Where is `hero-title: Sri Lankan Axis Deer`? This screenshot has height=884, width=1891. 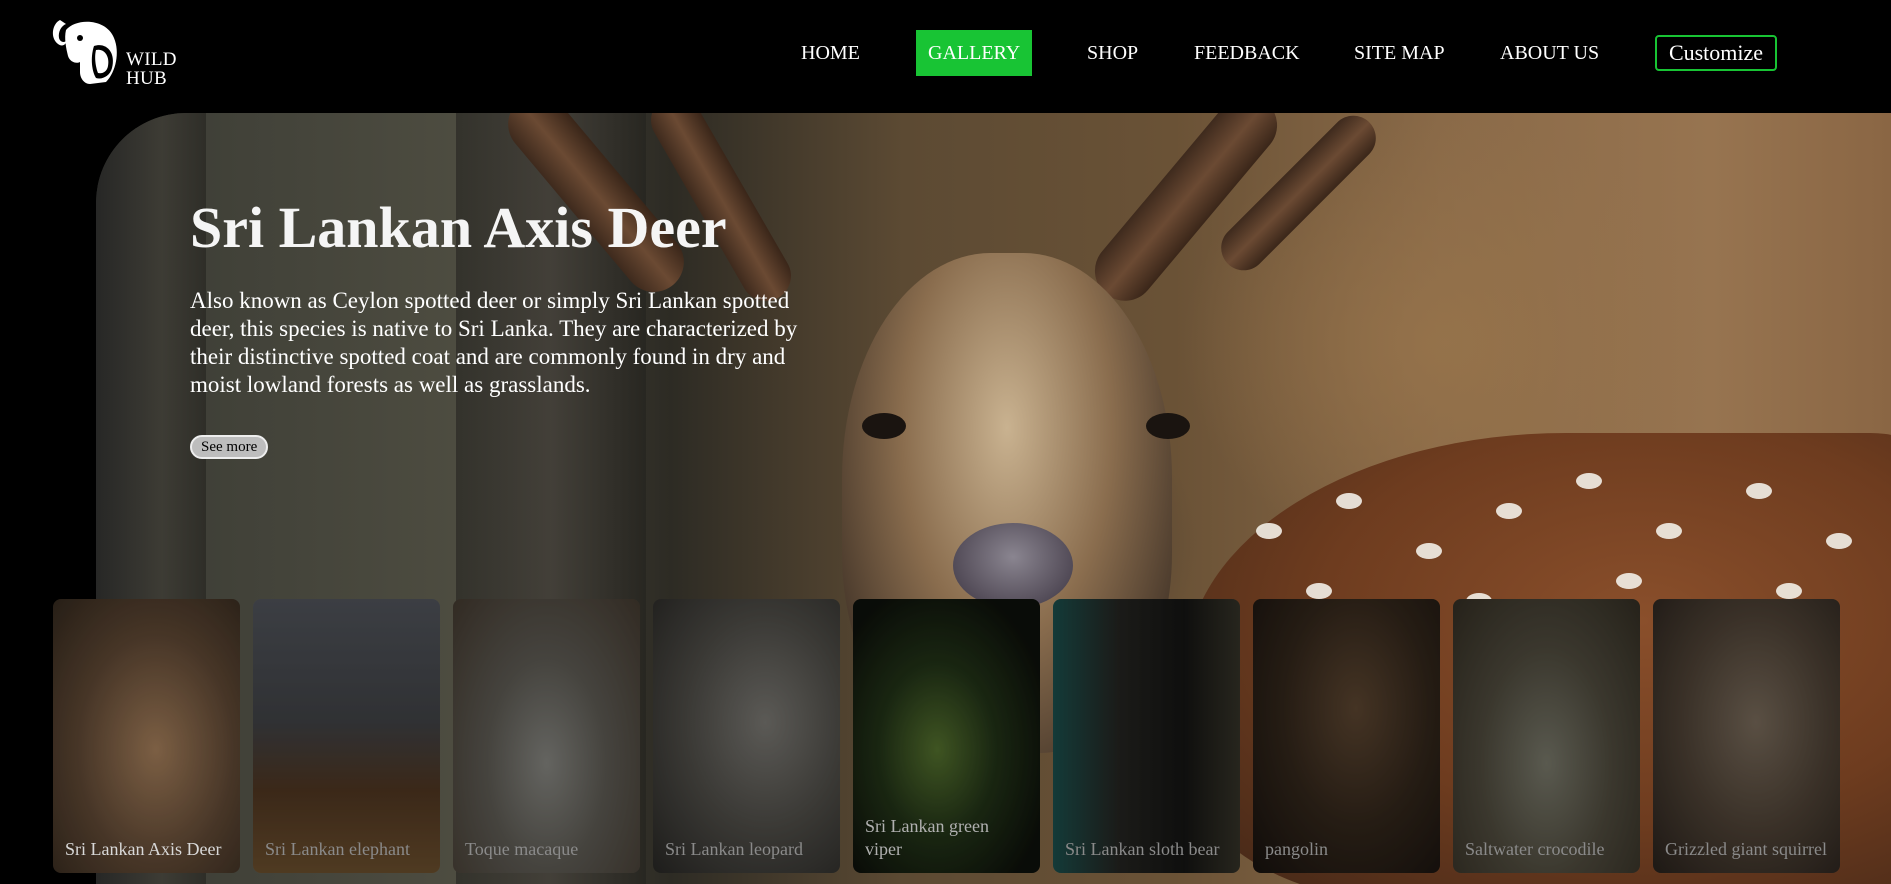
hero-title: Sri Lankan Axis Deer is located at coordinates (458, 227).